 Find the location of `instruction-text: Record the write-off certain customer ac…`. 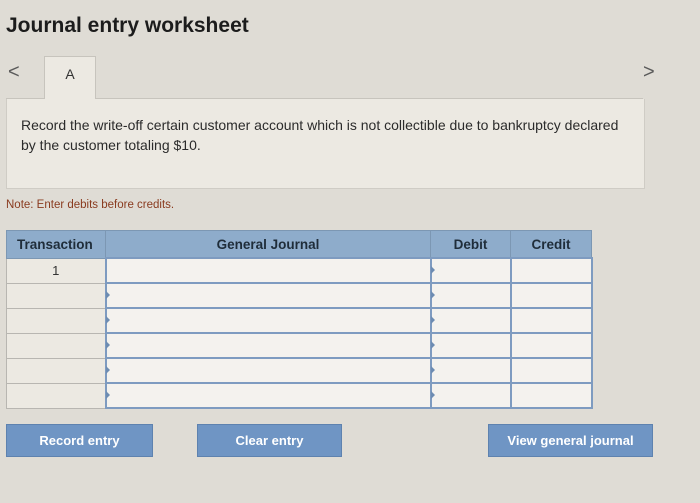

instruction-text: Record the write-off certain customer ac… is located at coordinates (320, 135).